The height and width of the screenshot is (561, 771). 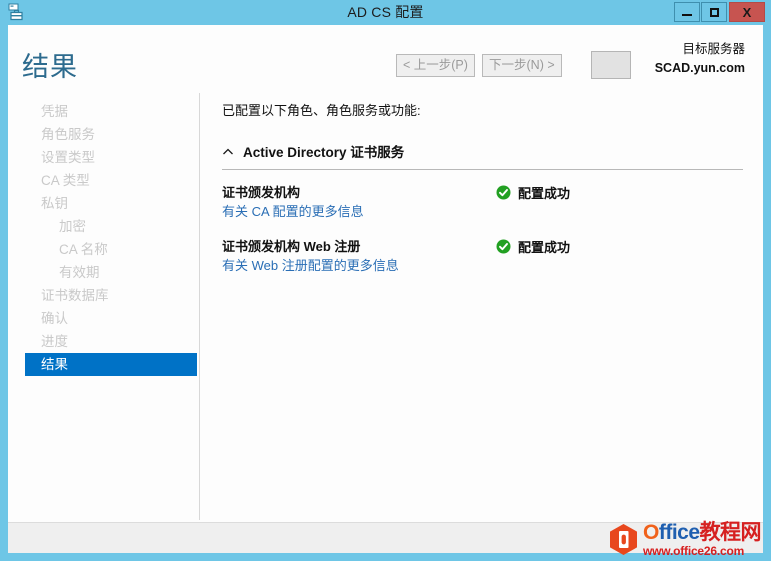 I want to click on title-bar: AD CS 配置 X, so click(x=385, y=12).